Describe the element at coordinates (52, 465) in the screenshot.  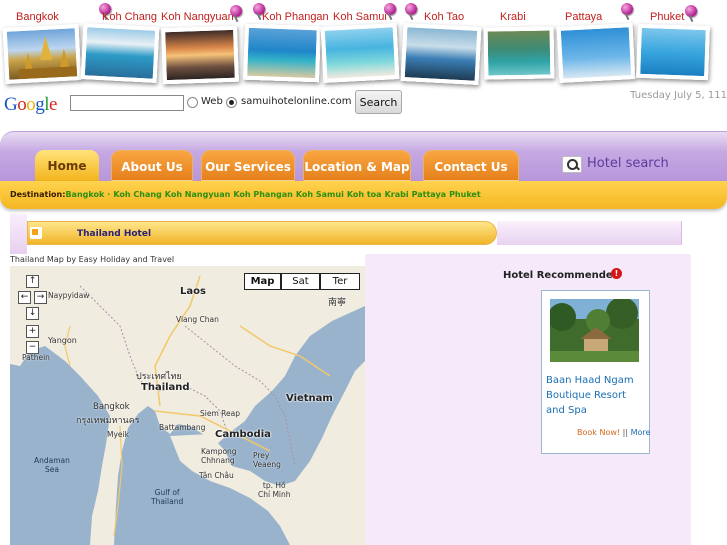
I see `map-label-andaman-sea: Andaman Sea` at that location.